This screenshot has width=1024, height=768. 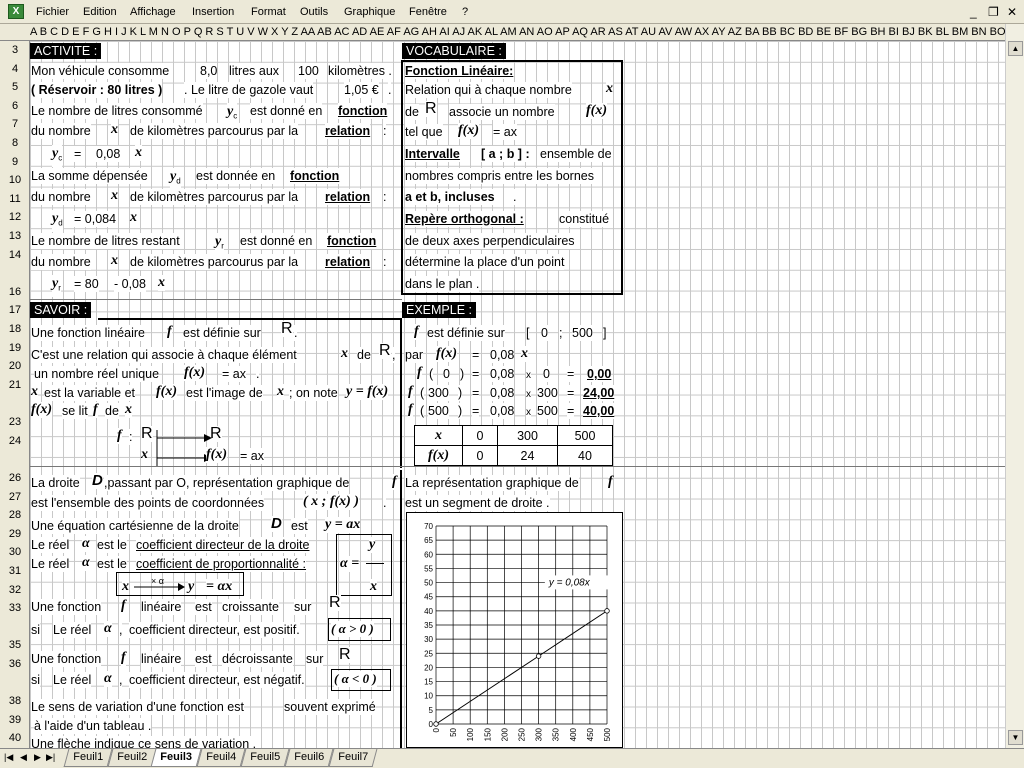 I want to click on cell-value: 1,05 €, so click(x=361, y=90).